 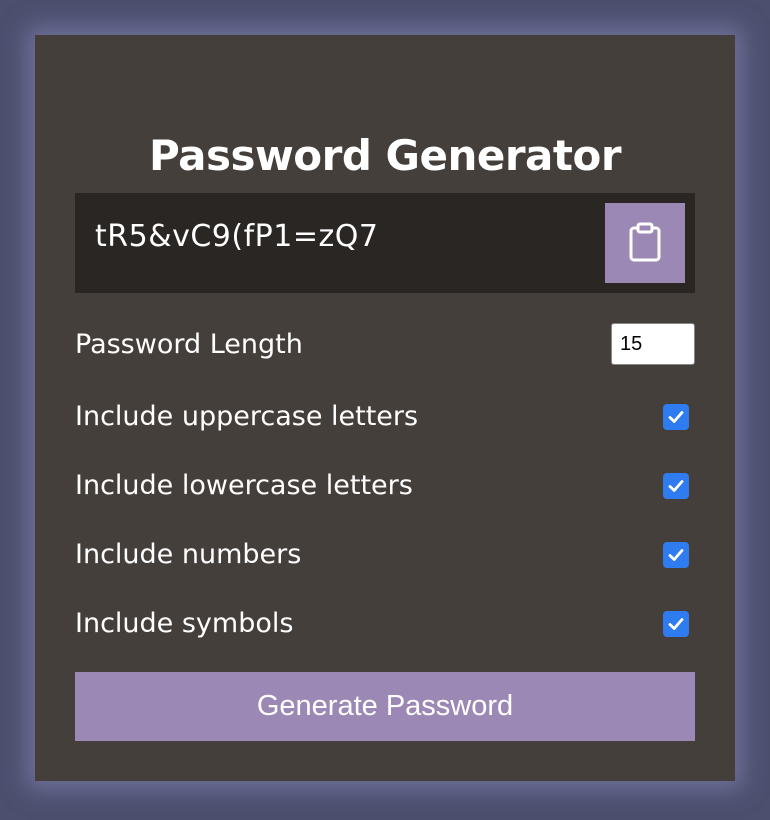 What do you see at coordinates (188, 554) in the screenshot?
I see `option-numbers-label: Include numbers` at bounding box center [188, 554].